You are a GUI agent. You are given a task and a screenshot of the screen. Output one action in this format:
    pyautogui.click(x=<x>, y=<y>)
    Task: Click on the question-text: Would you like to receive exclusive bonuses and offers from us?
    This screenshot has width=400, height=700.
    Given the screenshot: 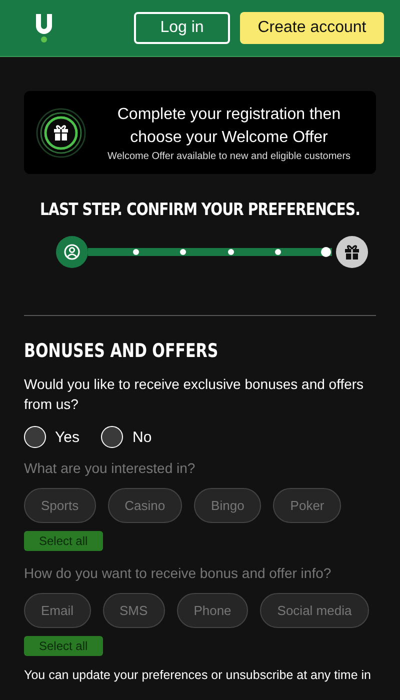 What is the action you would take?
    pyautogui.click(x=194, y=394)
    